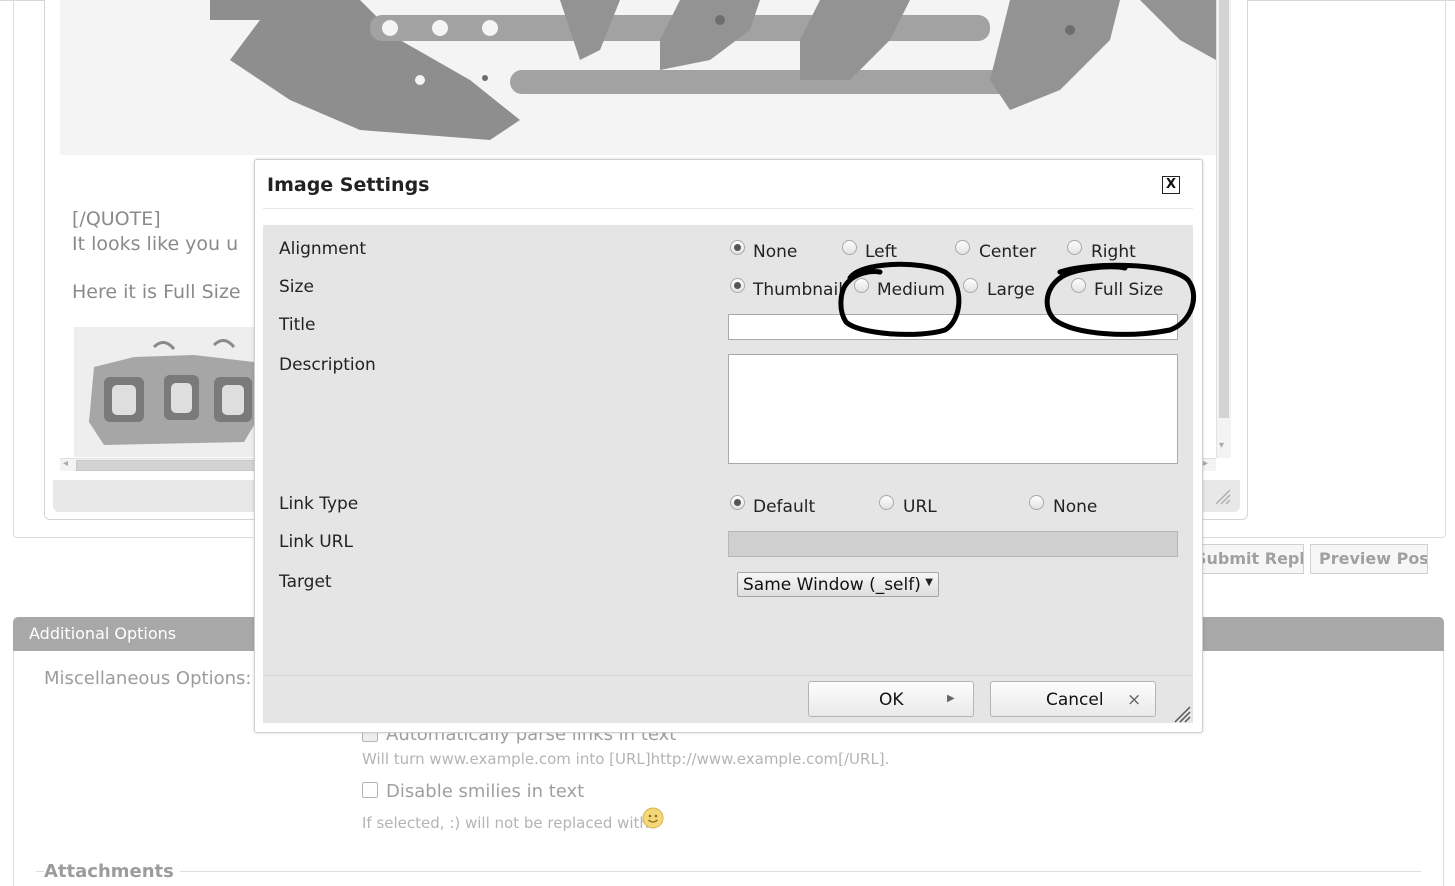 The image size is (1455, 886). Describe the element at coordinates (319, 504) in the screenshot. I see `link-type-label: Link Type` at that location.